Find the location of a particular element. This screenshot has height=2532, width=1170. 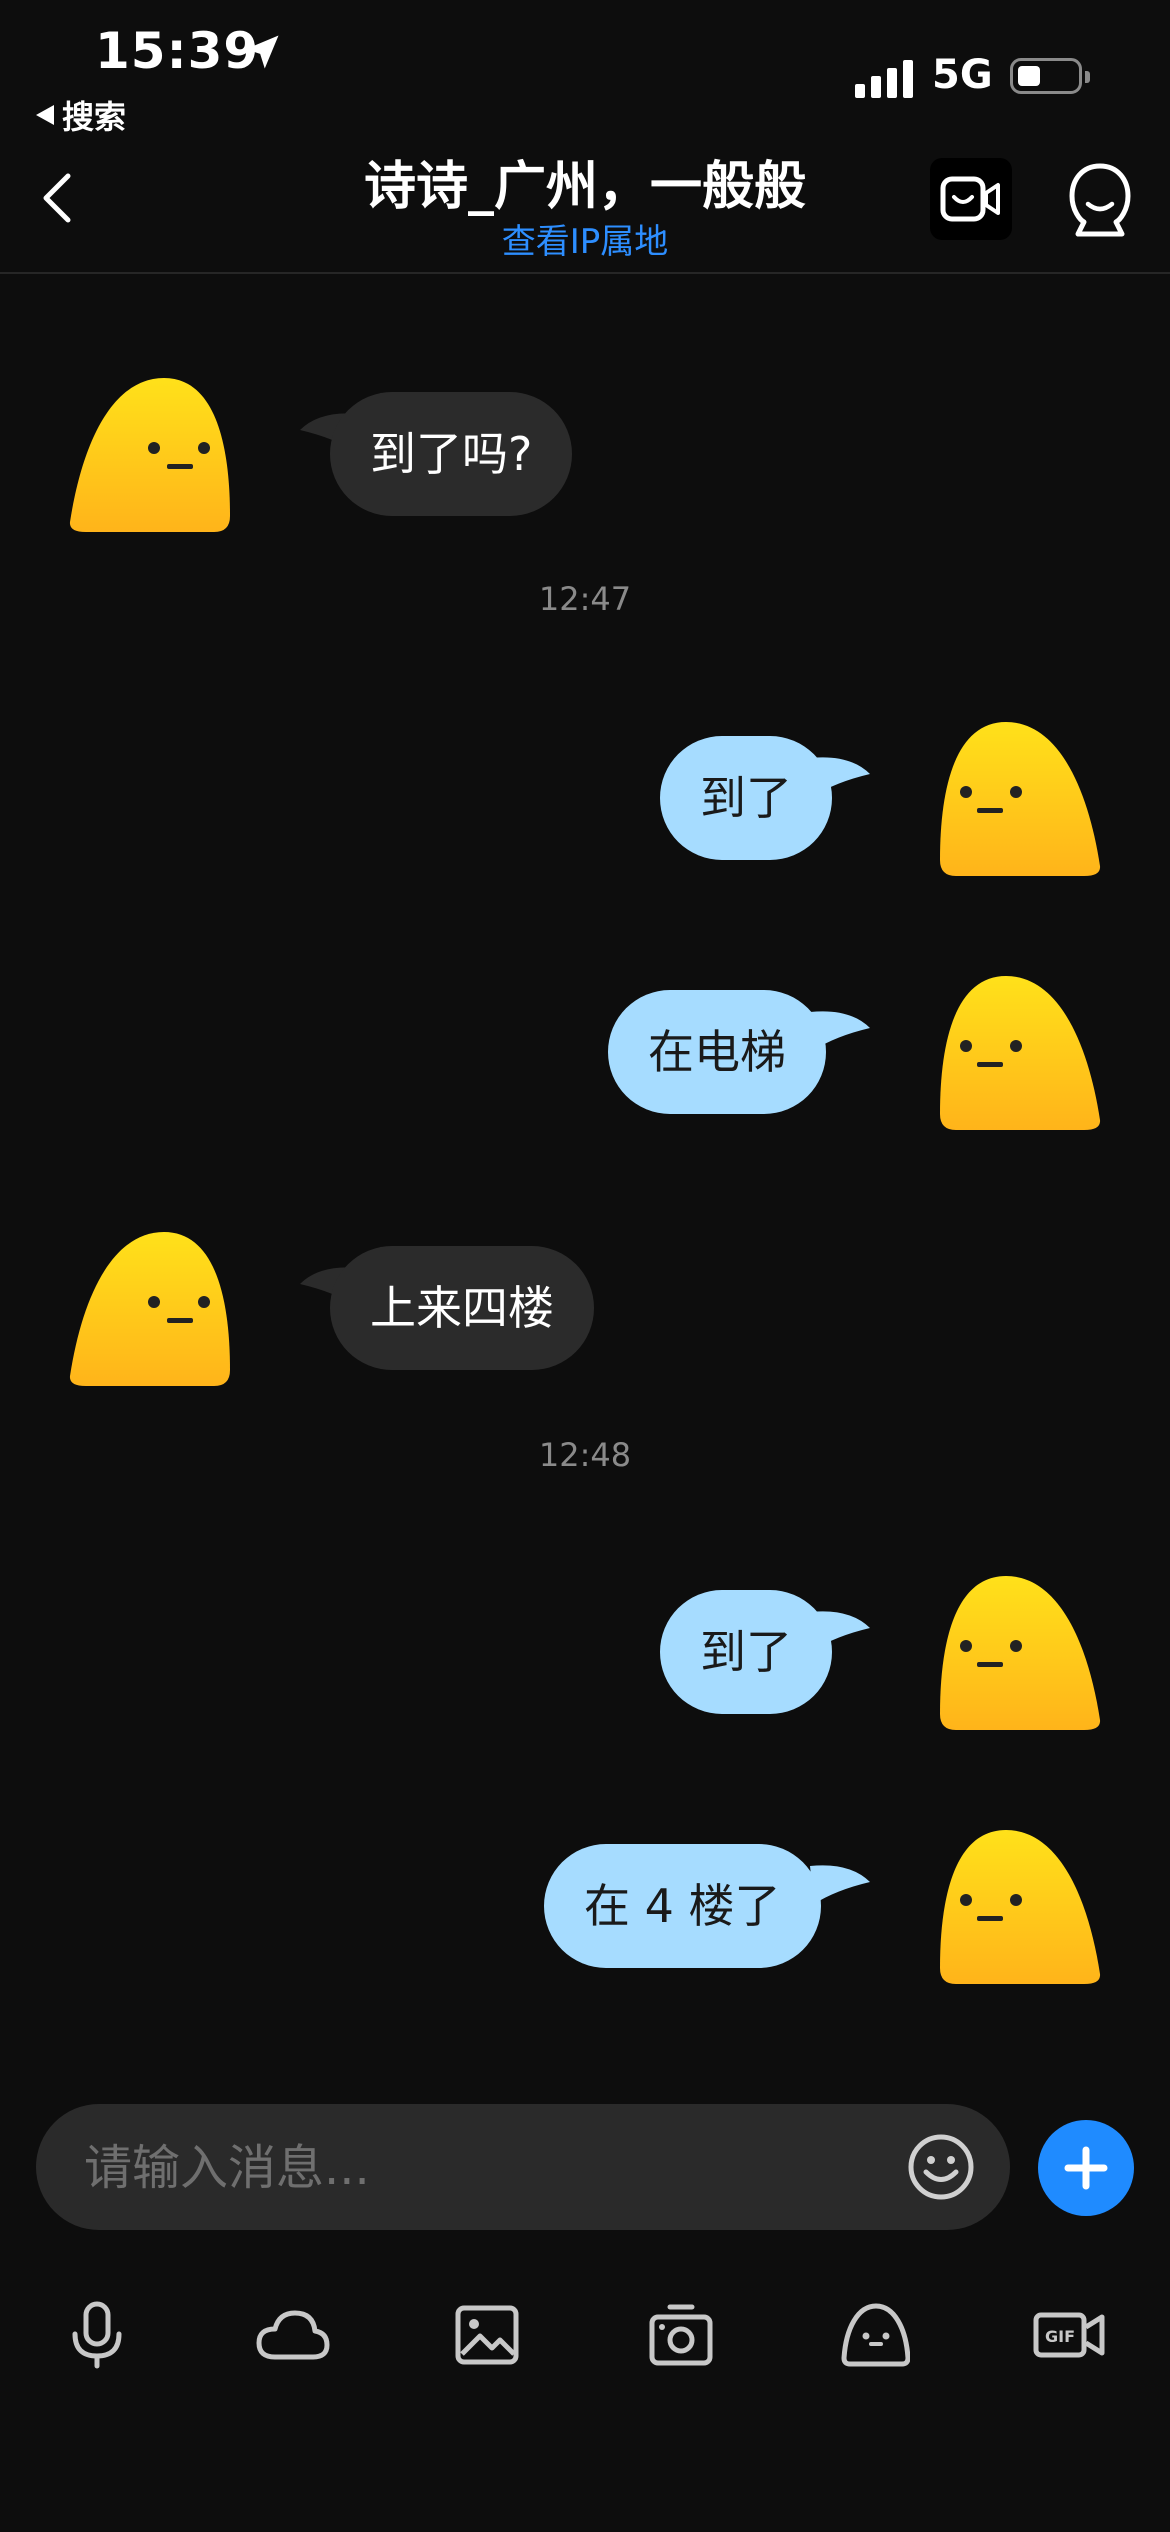

video-camera-icon is located at coordinates (970, 199).